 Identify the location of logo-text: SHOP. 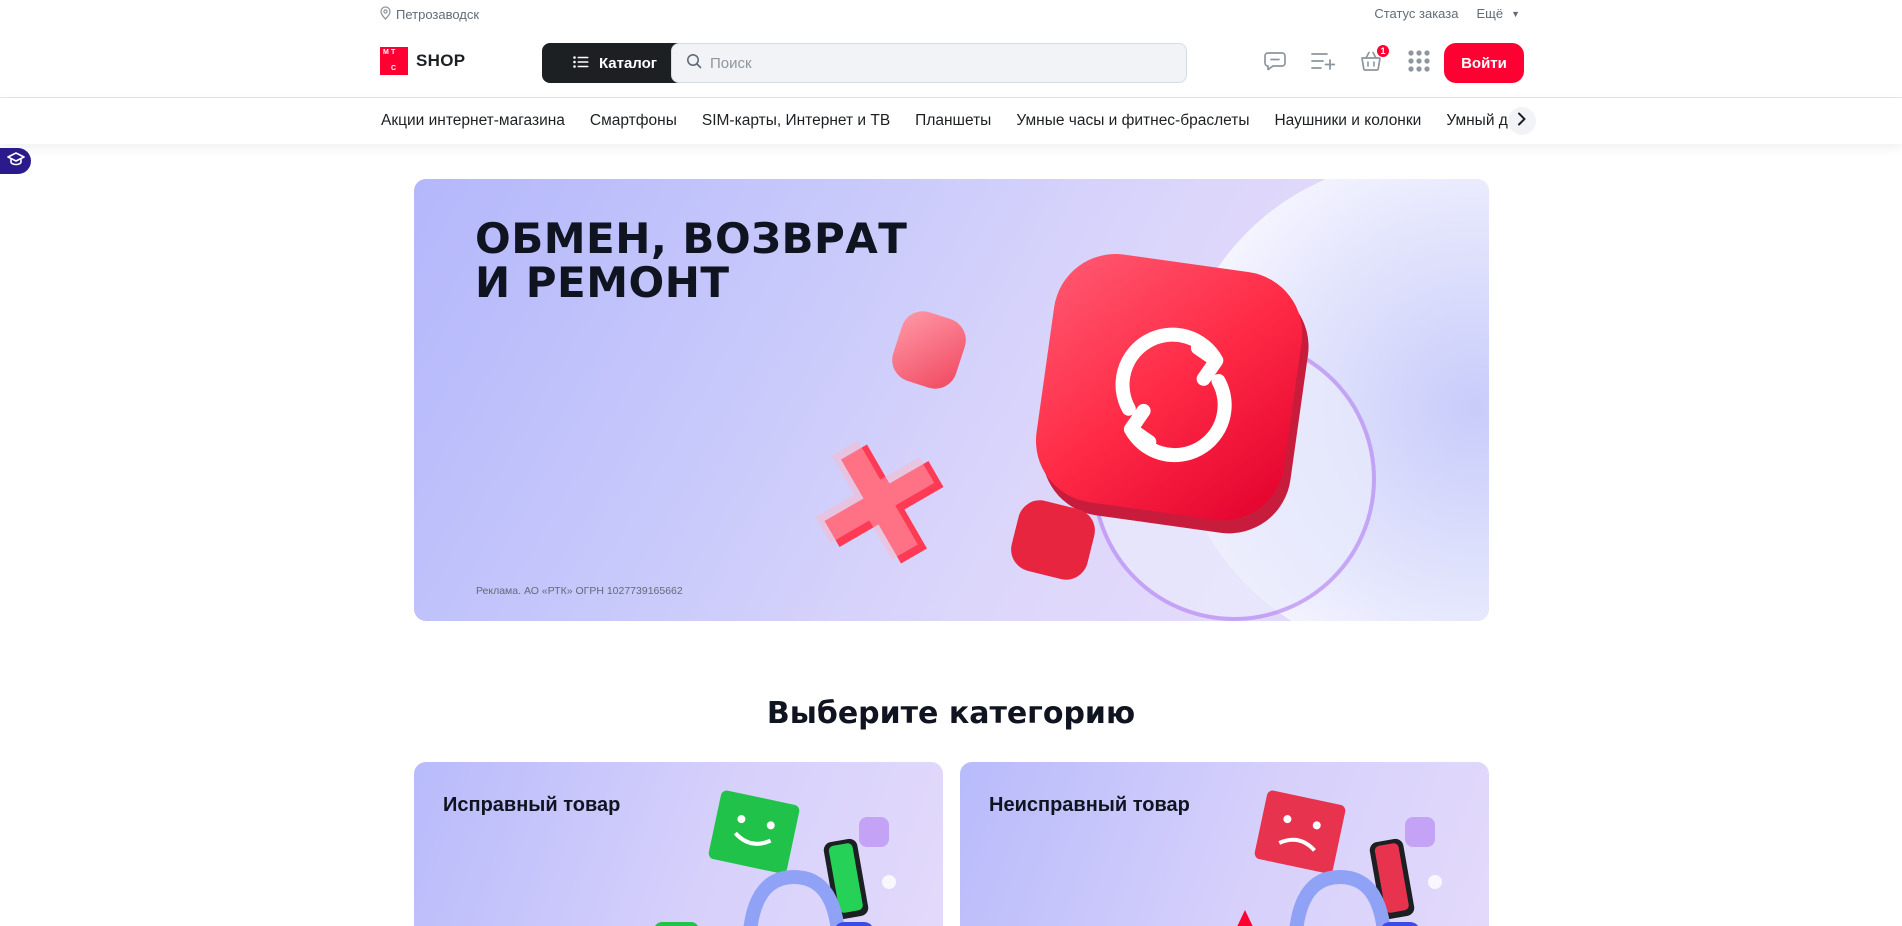
(441, 60).